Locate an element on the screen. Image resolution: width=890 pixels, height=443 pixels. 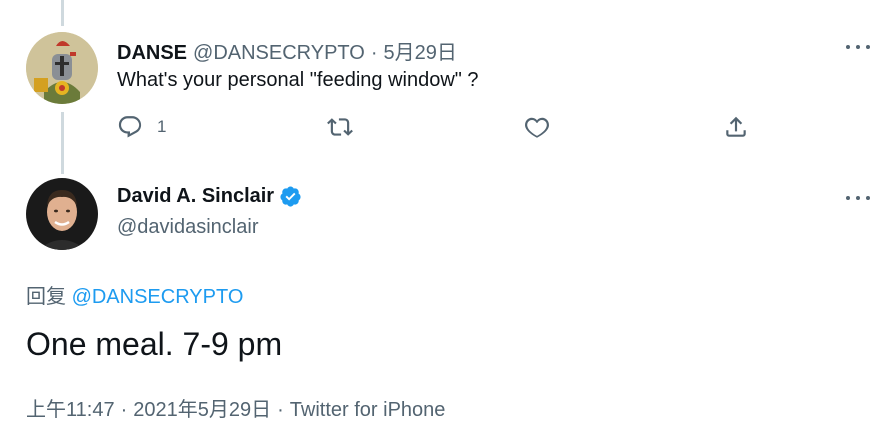
main-author-handle: @davidasinclair is located at coordinates (187, 227).